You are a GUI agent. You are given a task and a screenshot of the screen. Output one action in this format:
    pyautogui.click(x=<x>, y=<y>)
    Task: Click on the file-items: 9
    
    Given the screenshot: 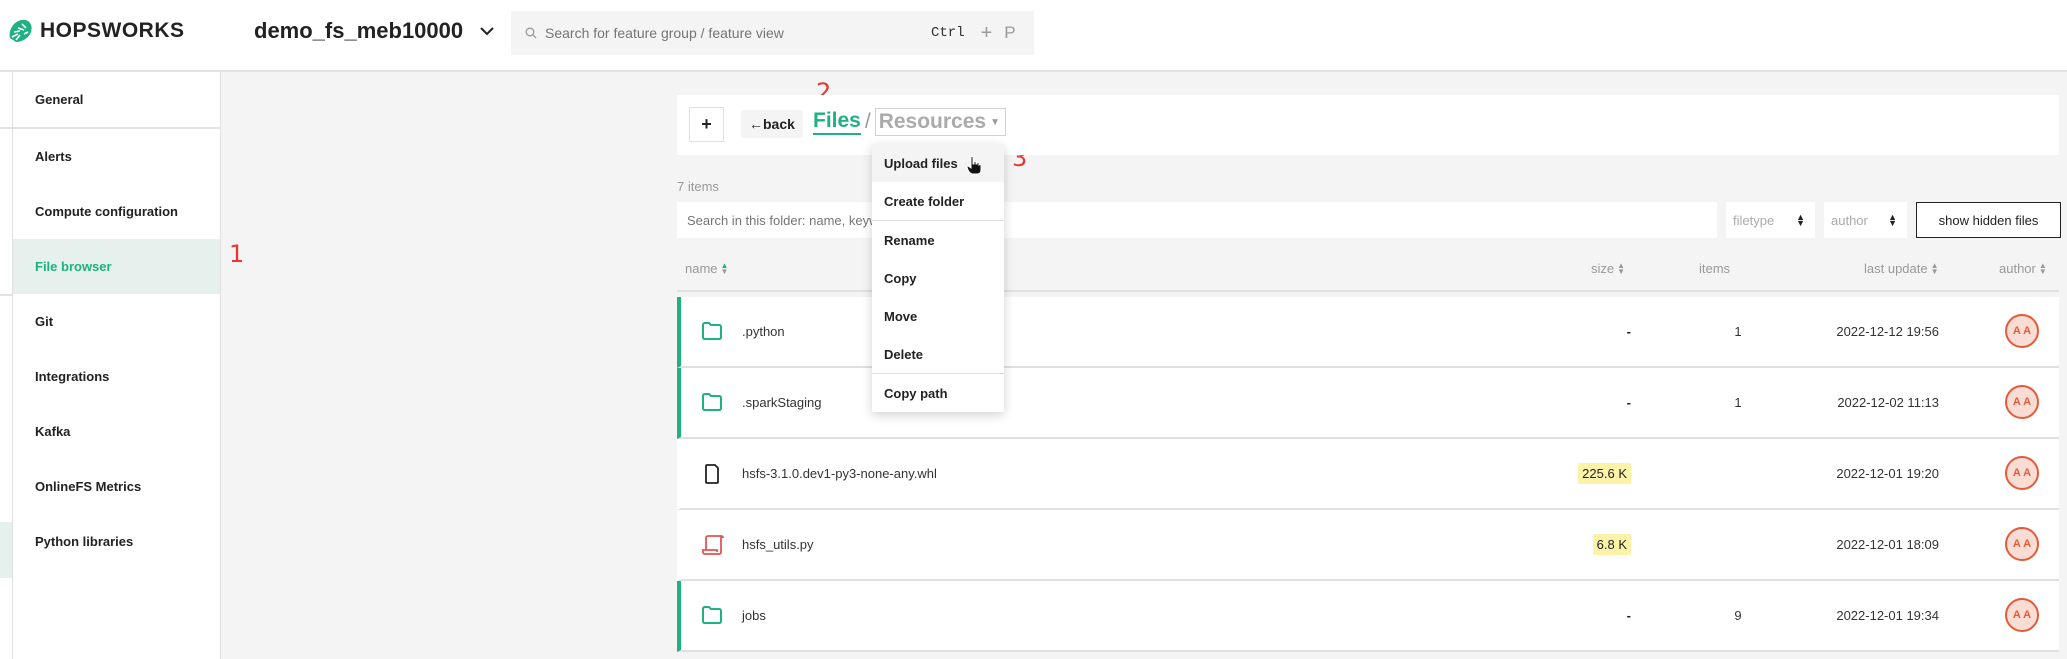 What is the action you would take?
    pyautogui.click(x=1738, y=615)
    